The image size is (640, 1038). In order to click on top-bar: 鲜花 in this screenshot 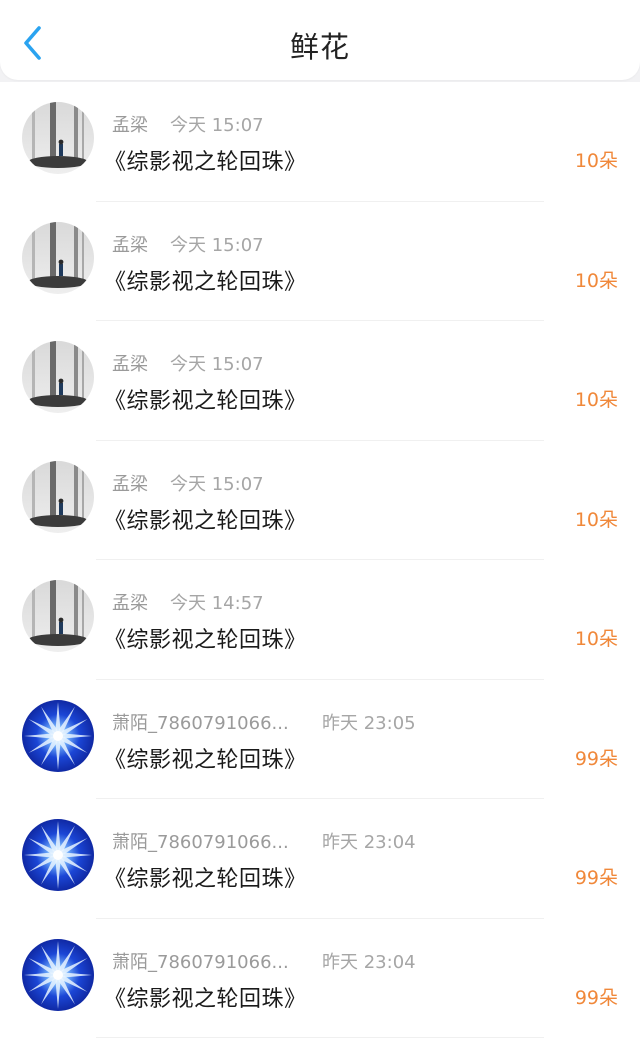, I will do `click(320, 40)`.